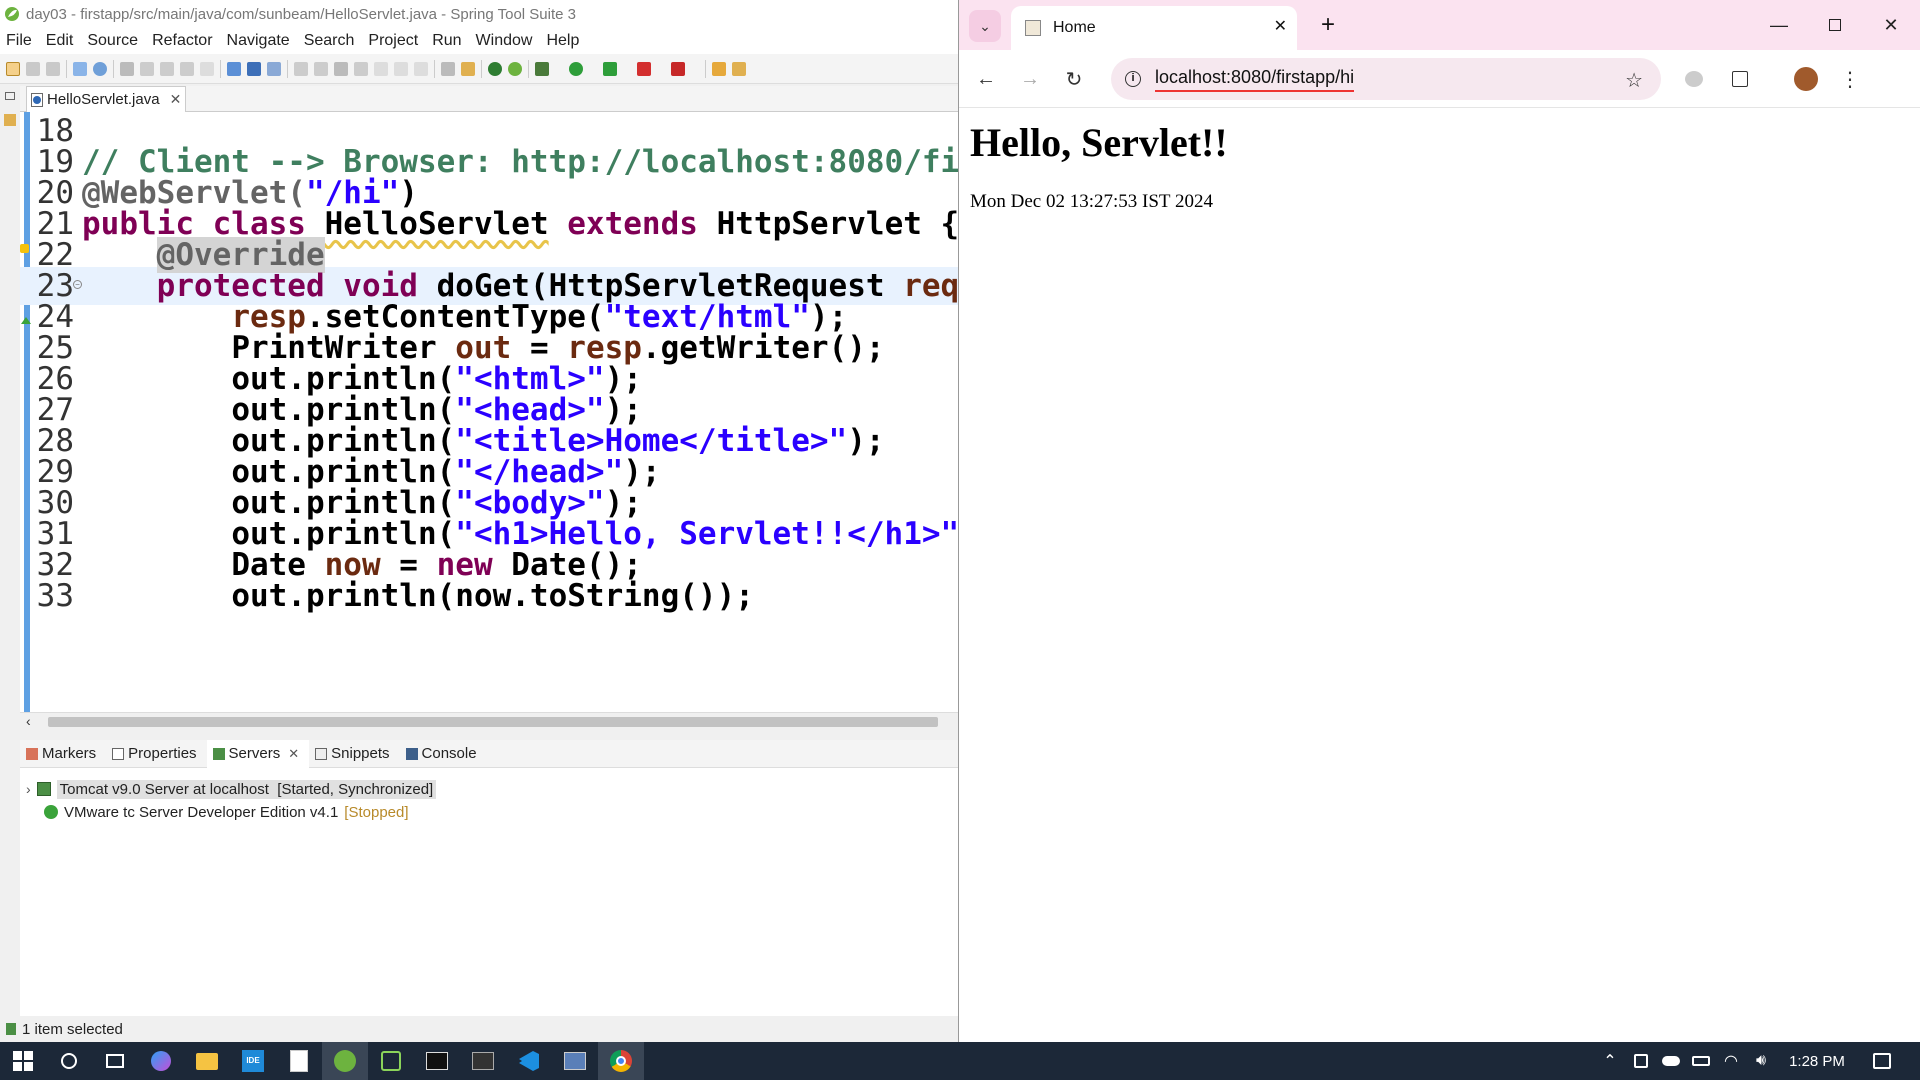 This screenshot has width=1920, height=1080. I want to click on search-icon, so click(234, 68).